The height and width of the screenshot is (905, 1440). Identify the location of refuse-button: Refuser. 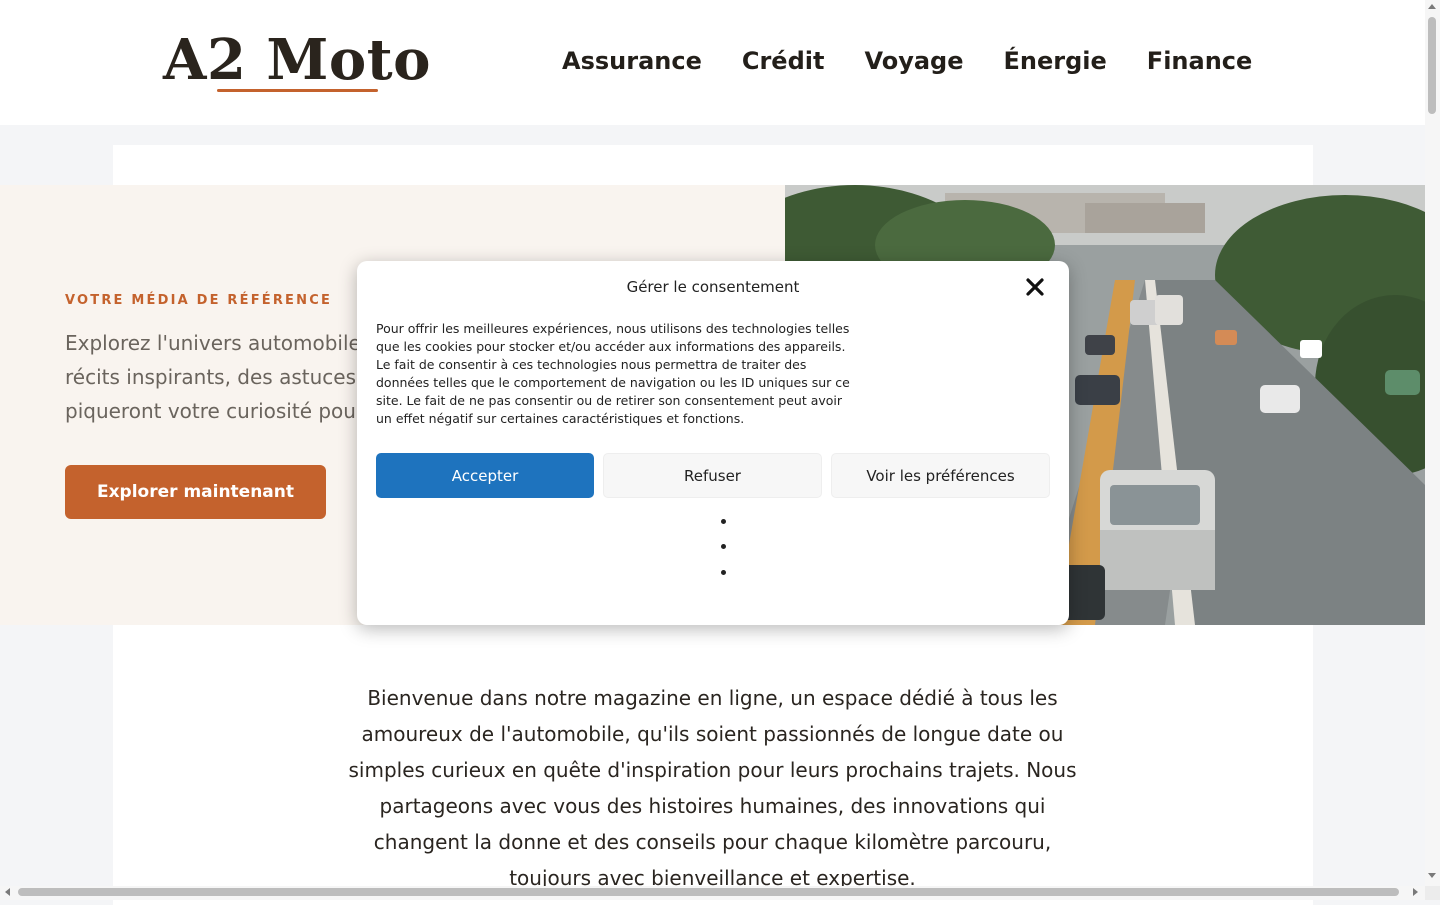
(712, 475).